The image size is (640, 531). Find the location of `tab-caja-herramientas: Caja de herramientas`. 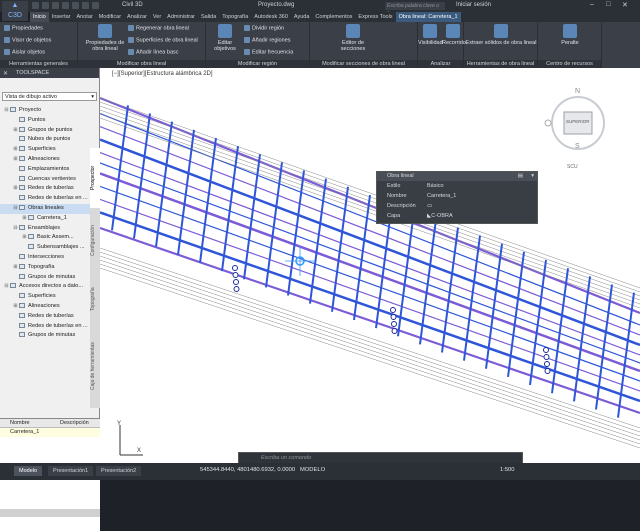

tab-caja-herramientas: Caja de herramientas is located at coordinates (95, 366).